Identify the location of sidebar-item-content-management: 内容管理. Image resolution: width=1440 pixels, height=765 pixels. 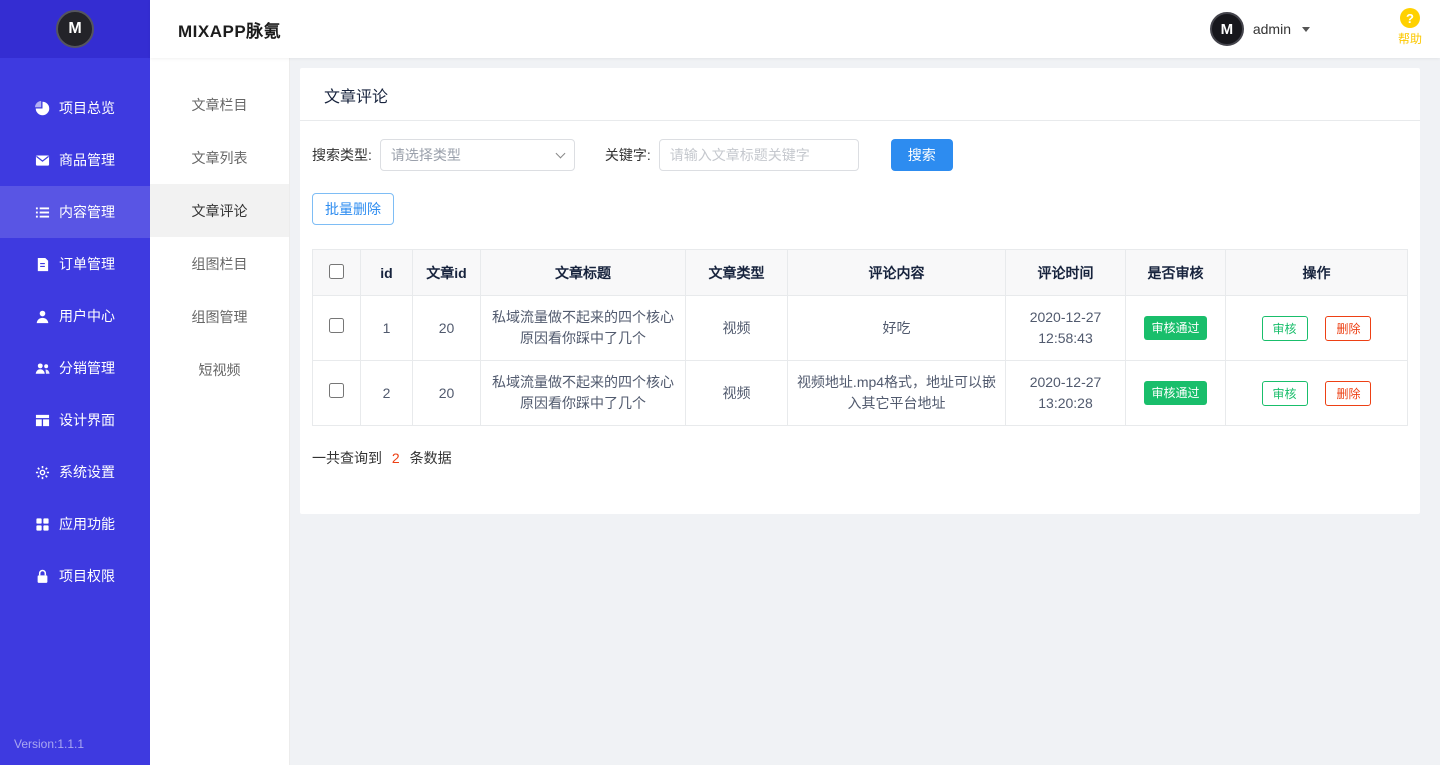
(75, 212).